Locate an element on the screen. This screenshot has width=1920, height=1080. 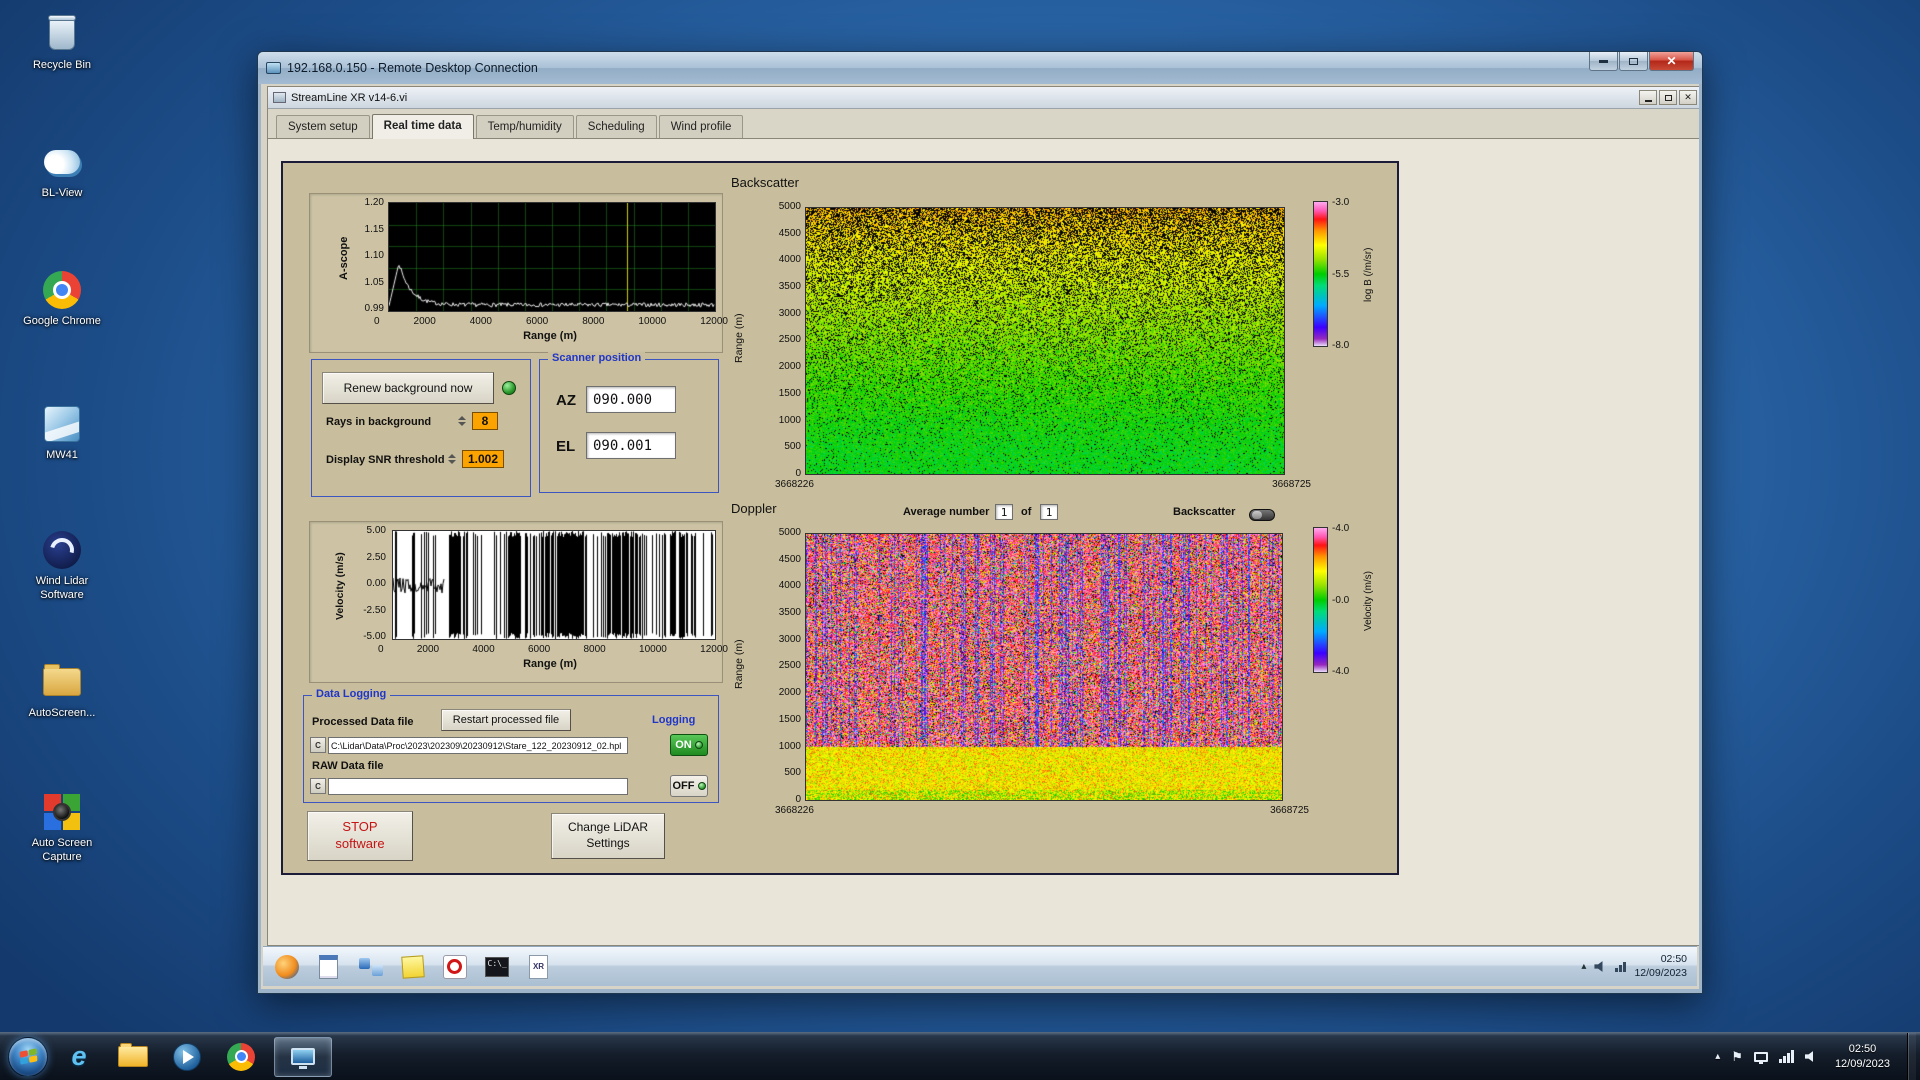
change-lidar-settings-button: Change LiDAR Settings is located at coordinates (608, 836).